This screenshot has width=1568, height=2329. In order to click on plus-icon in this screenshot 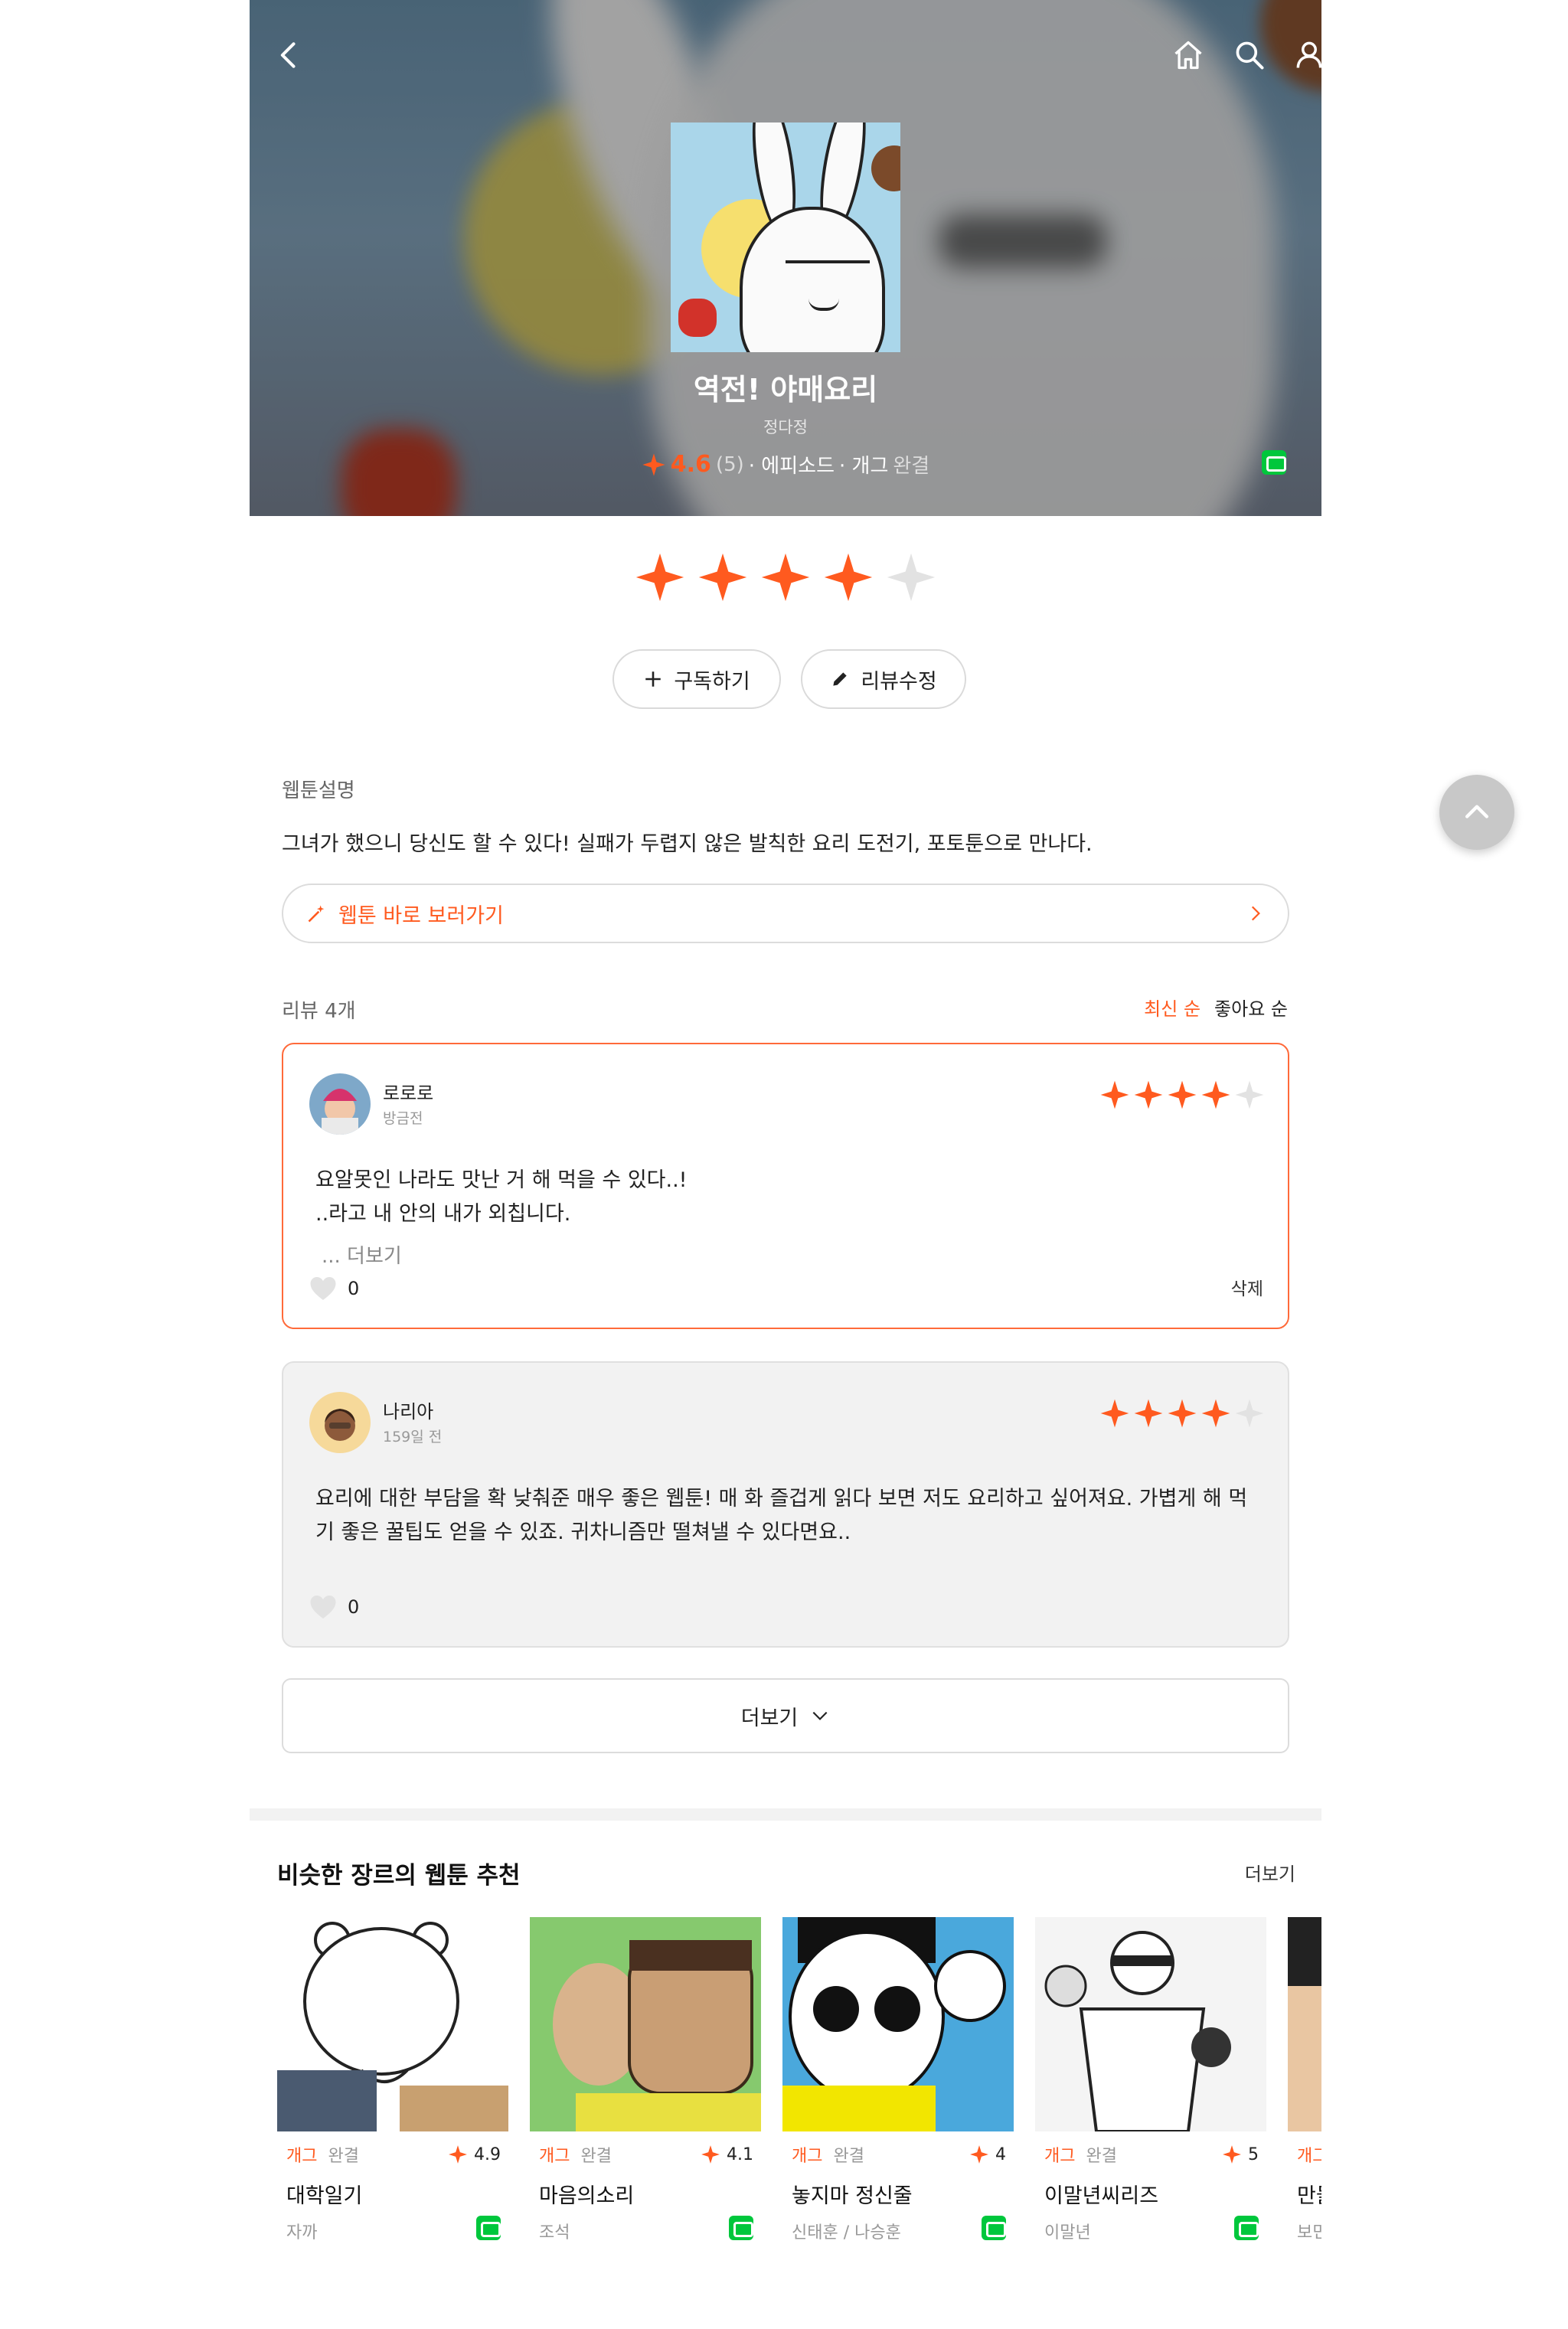, I will do `click(653, 679)`.